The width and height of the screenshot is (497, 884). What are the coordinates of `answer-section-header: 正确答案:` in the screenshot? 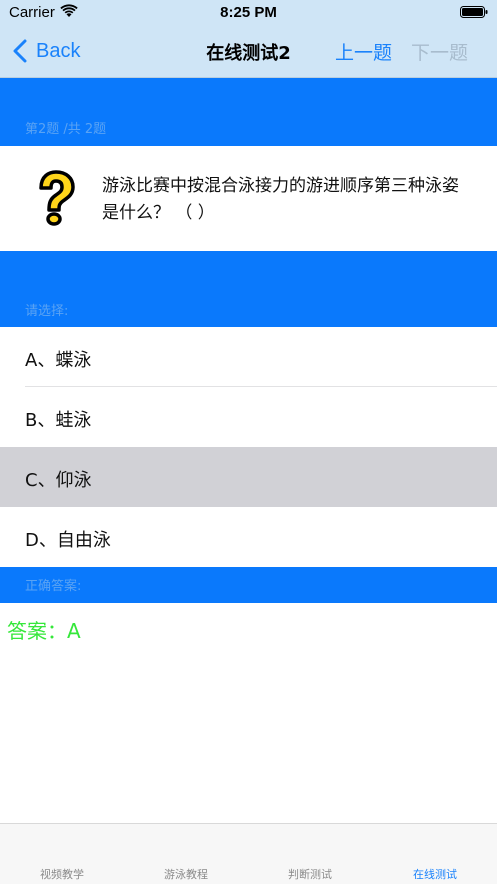 It's located at (248, 585).